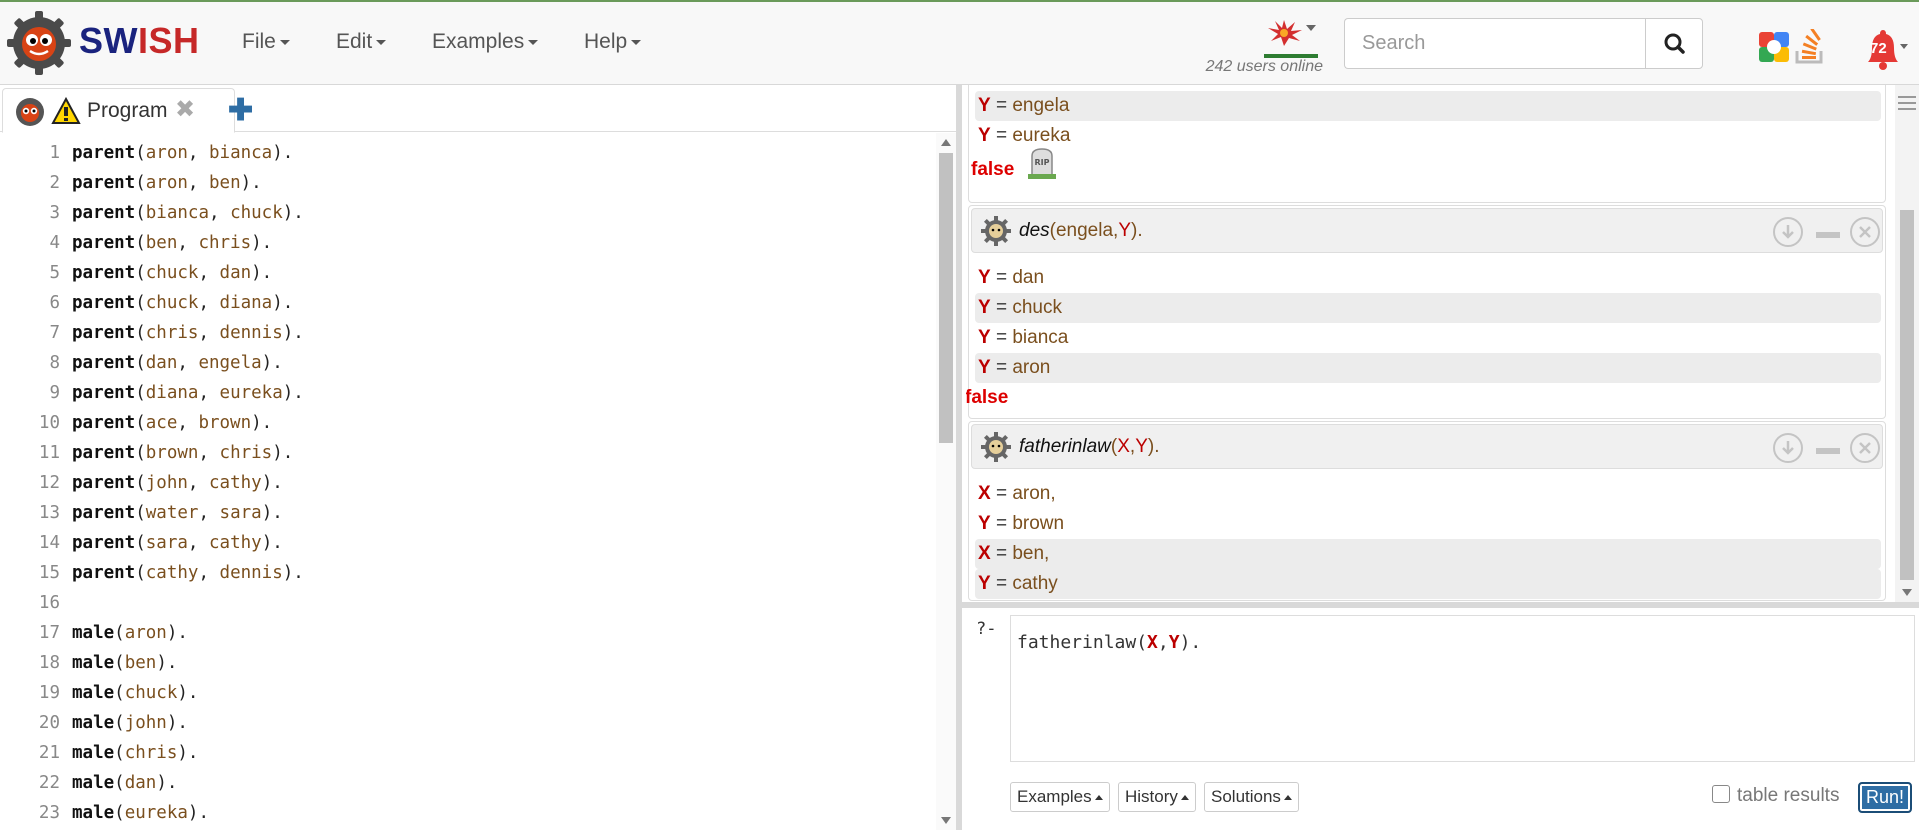 The height and width of the screenshot is (830, 1919). Describe the element at coordinates (177, 543) in the screenshot. I see `code-text: parent(sara, cathy).` at that location.